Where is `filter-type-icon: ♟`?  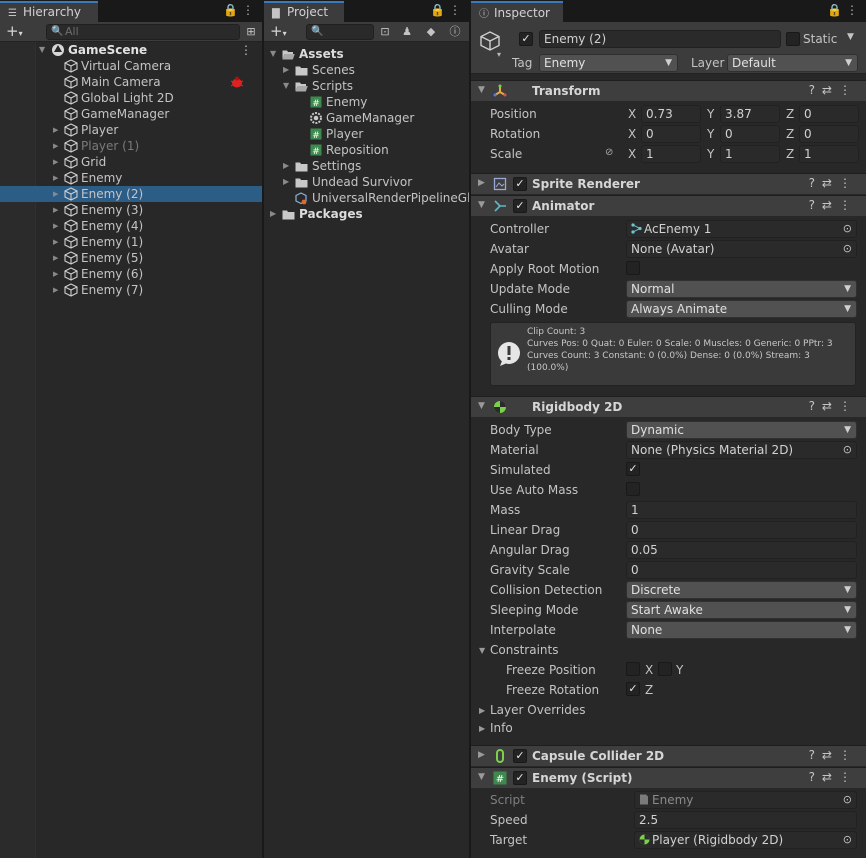
filter-type-icon: ♟ is located at coordinates (407, 32).